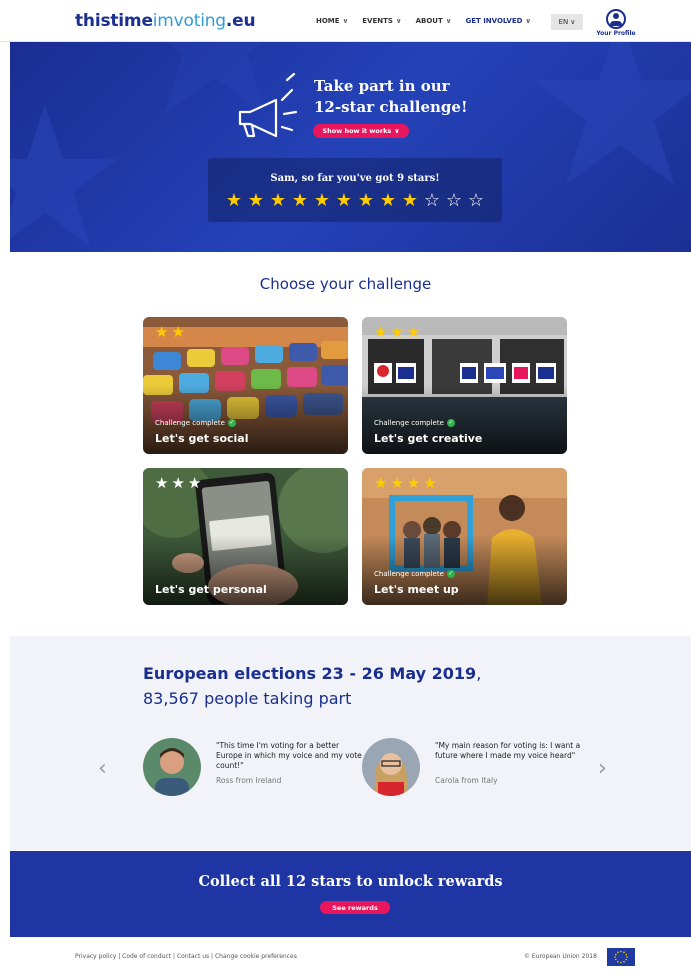 The height and width of the screenshot is (973, 691). I want to click on card-title: Let's get personal, so click(211, 589).